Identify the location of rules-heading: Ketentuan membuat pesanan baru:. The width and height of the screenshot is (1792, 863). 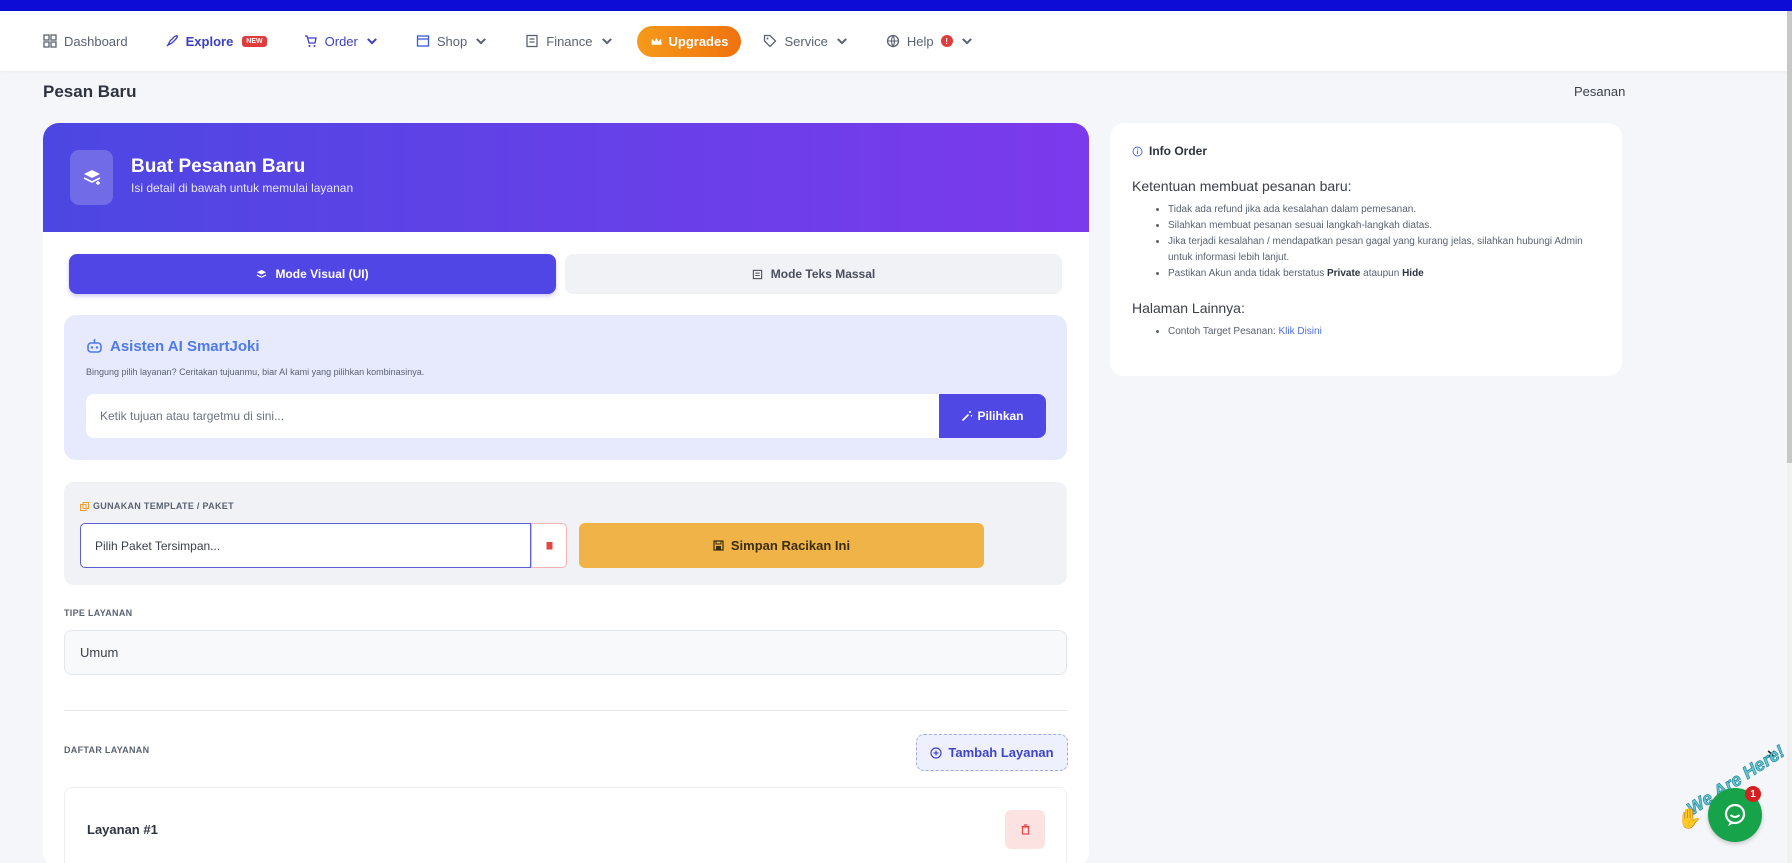
(1242, 186).